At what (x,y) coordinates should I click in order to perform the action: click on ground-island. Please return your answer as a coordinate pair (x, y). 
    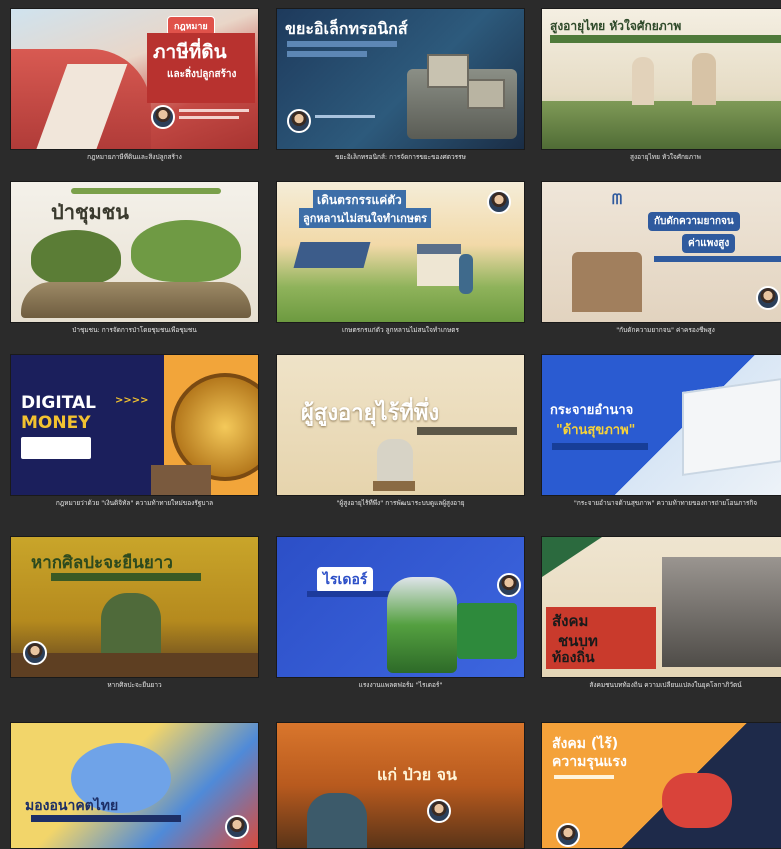
    Looking at the image, I should click on (136, 300).